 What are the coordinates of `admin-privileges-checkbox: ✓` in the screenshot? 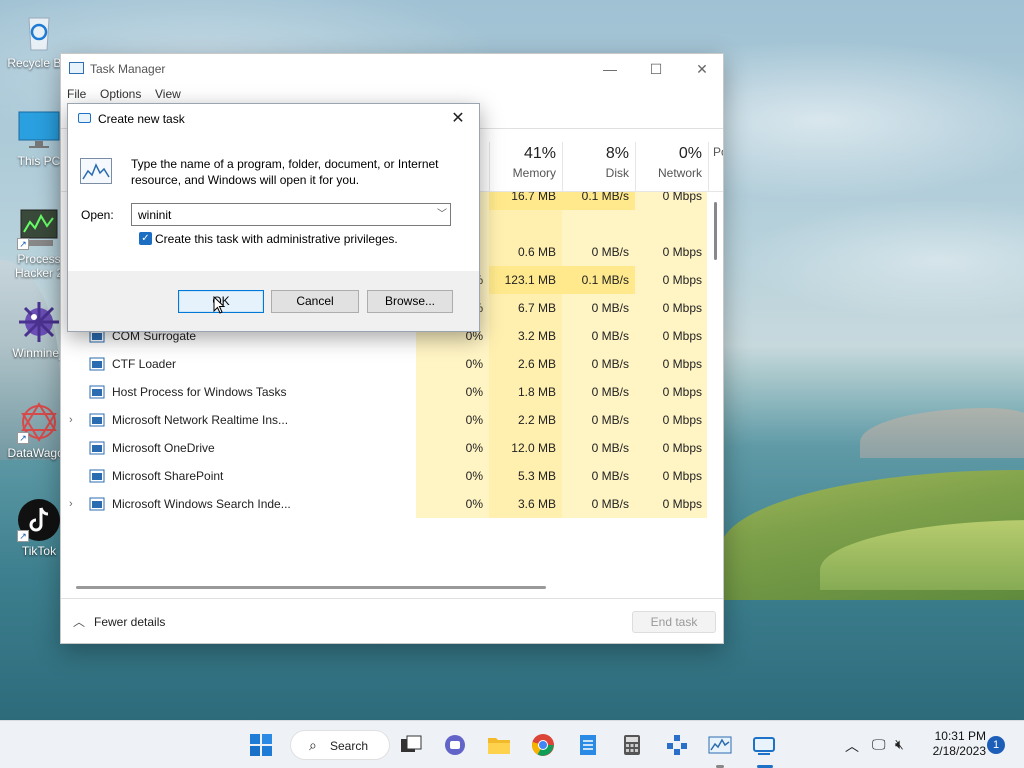 It's located at (145, 238).